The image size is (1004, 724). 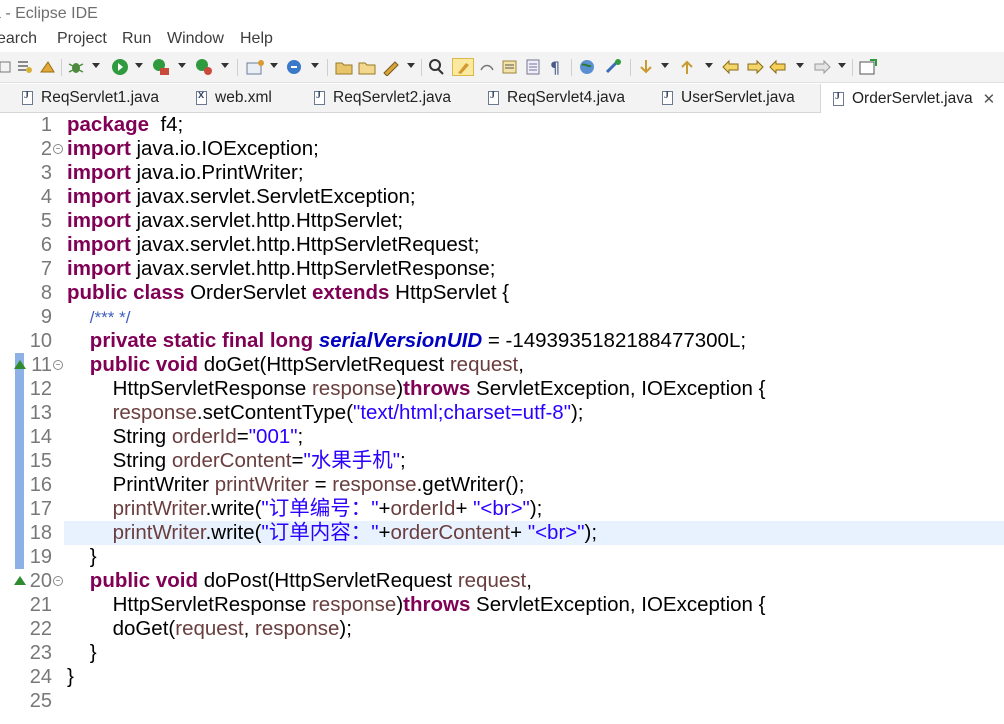 What do you see at coordinates (40, 557) in the screenshot?
I see `line-number: 19` at bounding box center [40, 557].